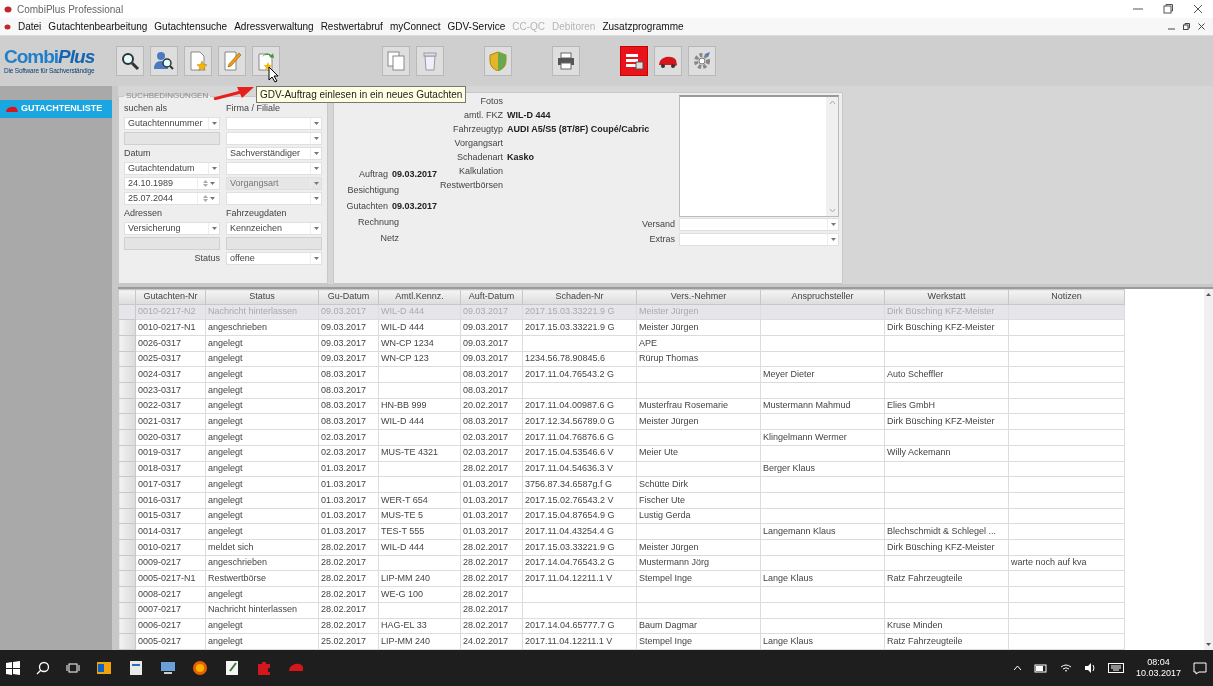  I want to click on table-cell: 0022-0317, so click(170, 406).